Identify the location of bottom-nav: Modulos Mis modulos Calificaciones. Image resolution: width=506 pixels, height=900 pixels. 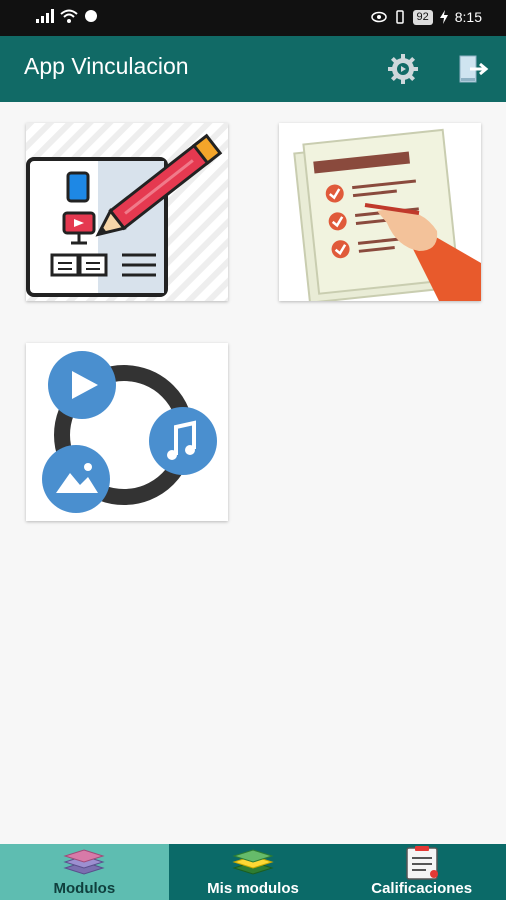
(253, 872).